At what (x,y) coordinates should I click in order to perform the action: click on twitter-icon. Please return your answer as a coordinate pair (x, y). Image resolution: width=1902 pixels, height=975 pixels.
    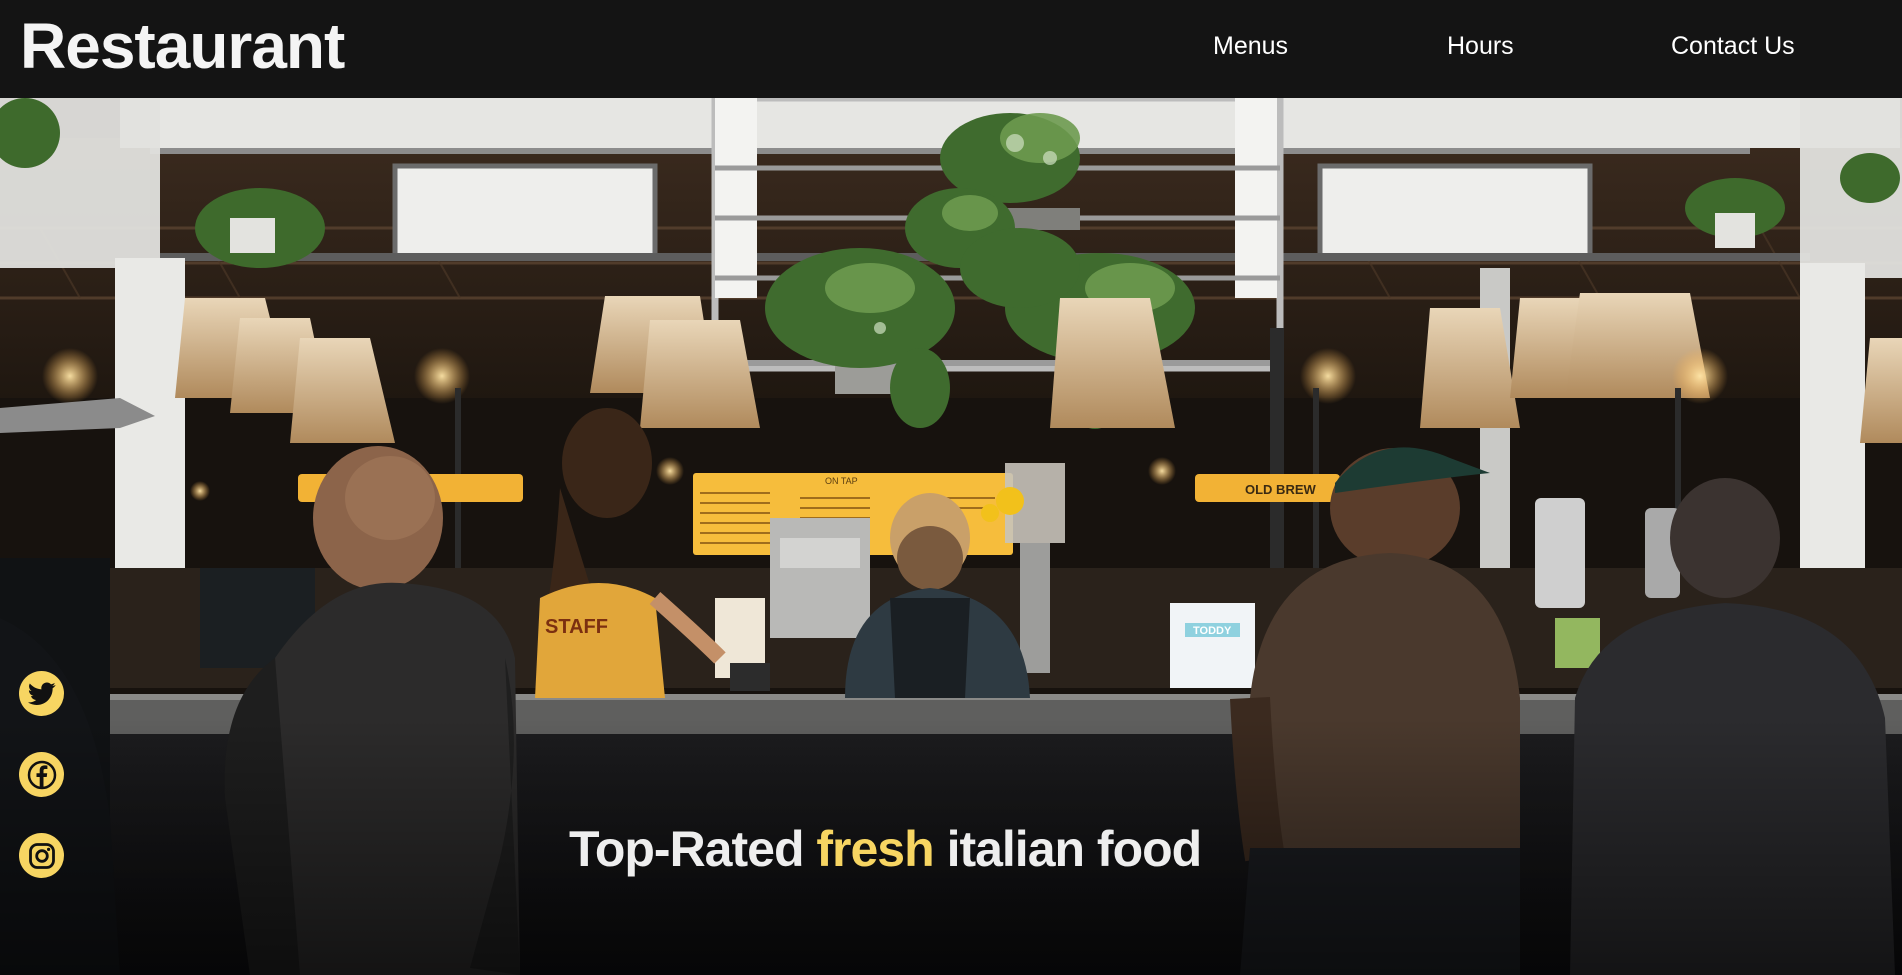
    Looking at the image, I should click on (41, 693).